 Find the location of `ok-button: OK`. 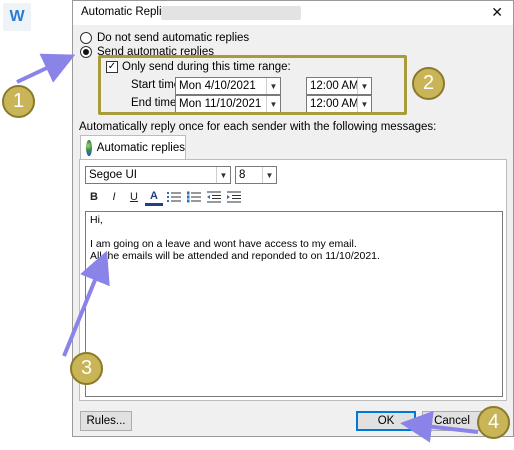

ok-button: OK is located at coordinates (386, 421).